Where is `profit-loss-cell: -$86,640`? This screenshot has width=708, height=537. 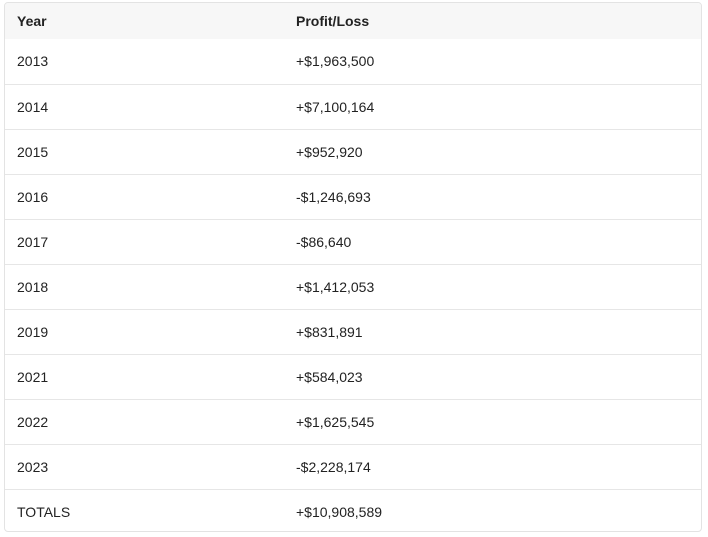 profit-loss-cell: -$86,640 is located at coordinates (324, 241).